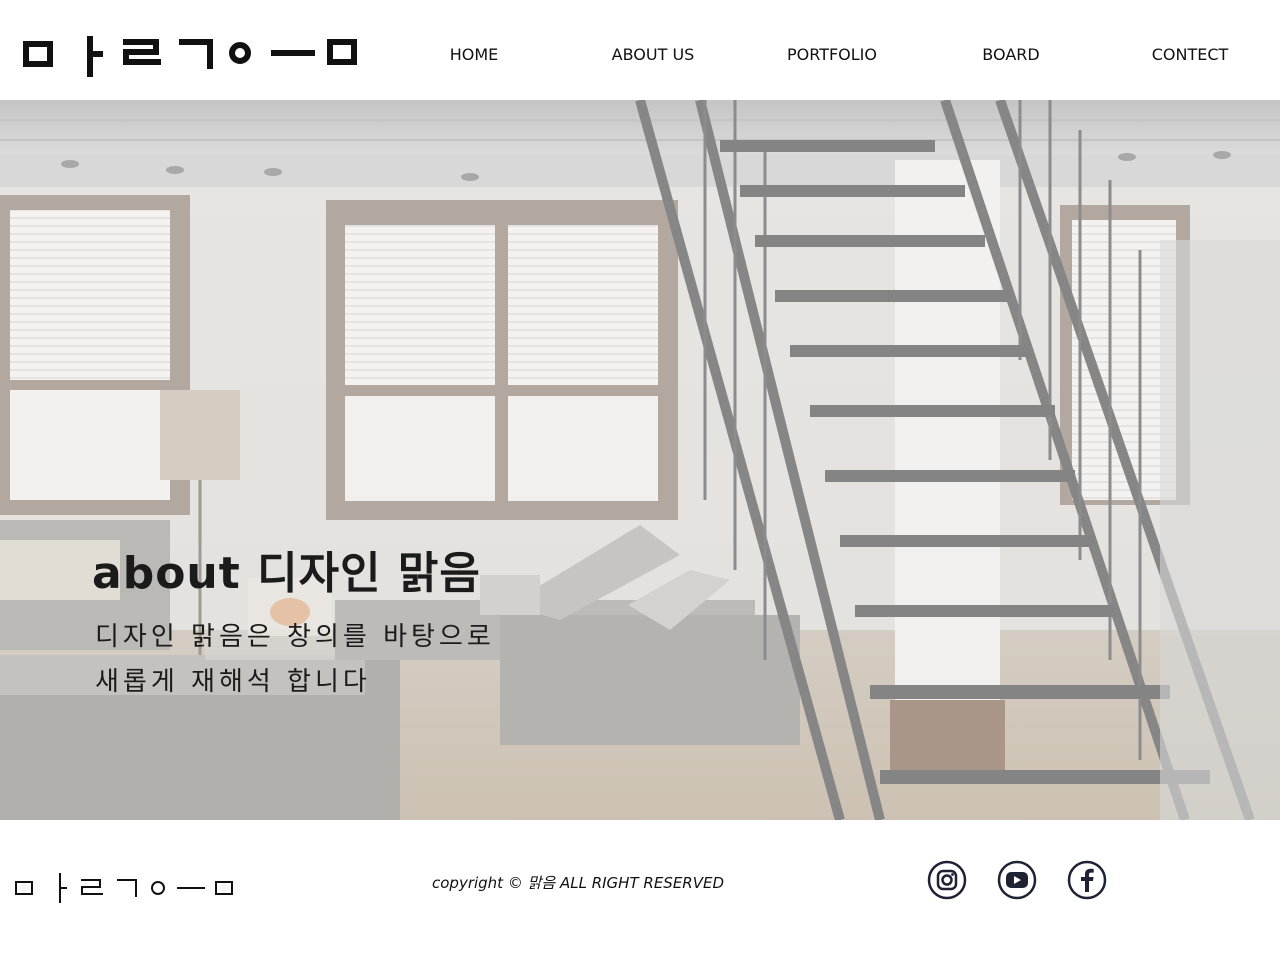  I want to click on copyright-text: copyright © 맑음 ALL RIGHT RESERVED, so click(578, 883).